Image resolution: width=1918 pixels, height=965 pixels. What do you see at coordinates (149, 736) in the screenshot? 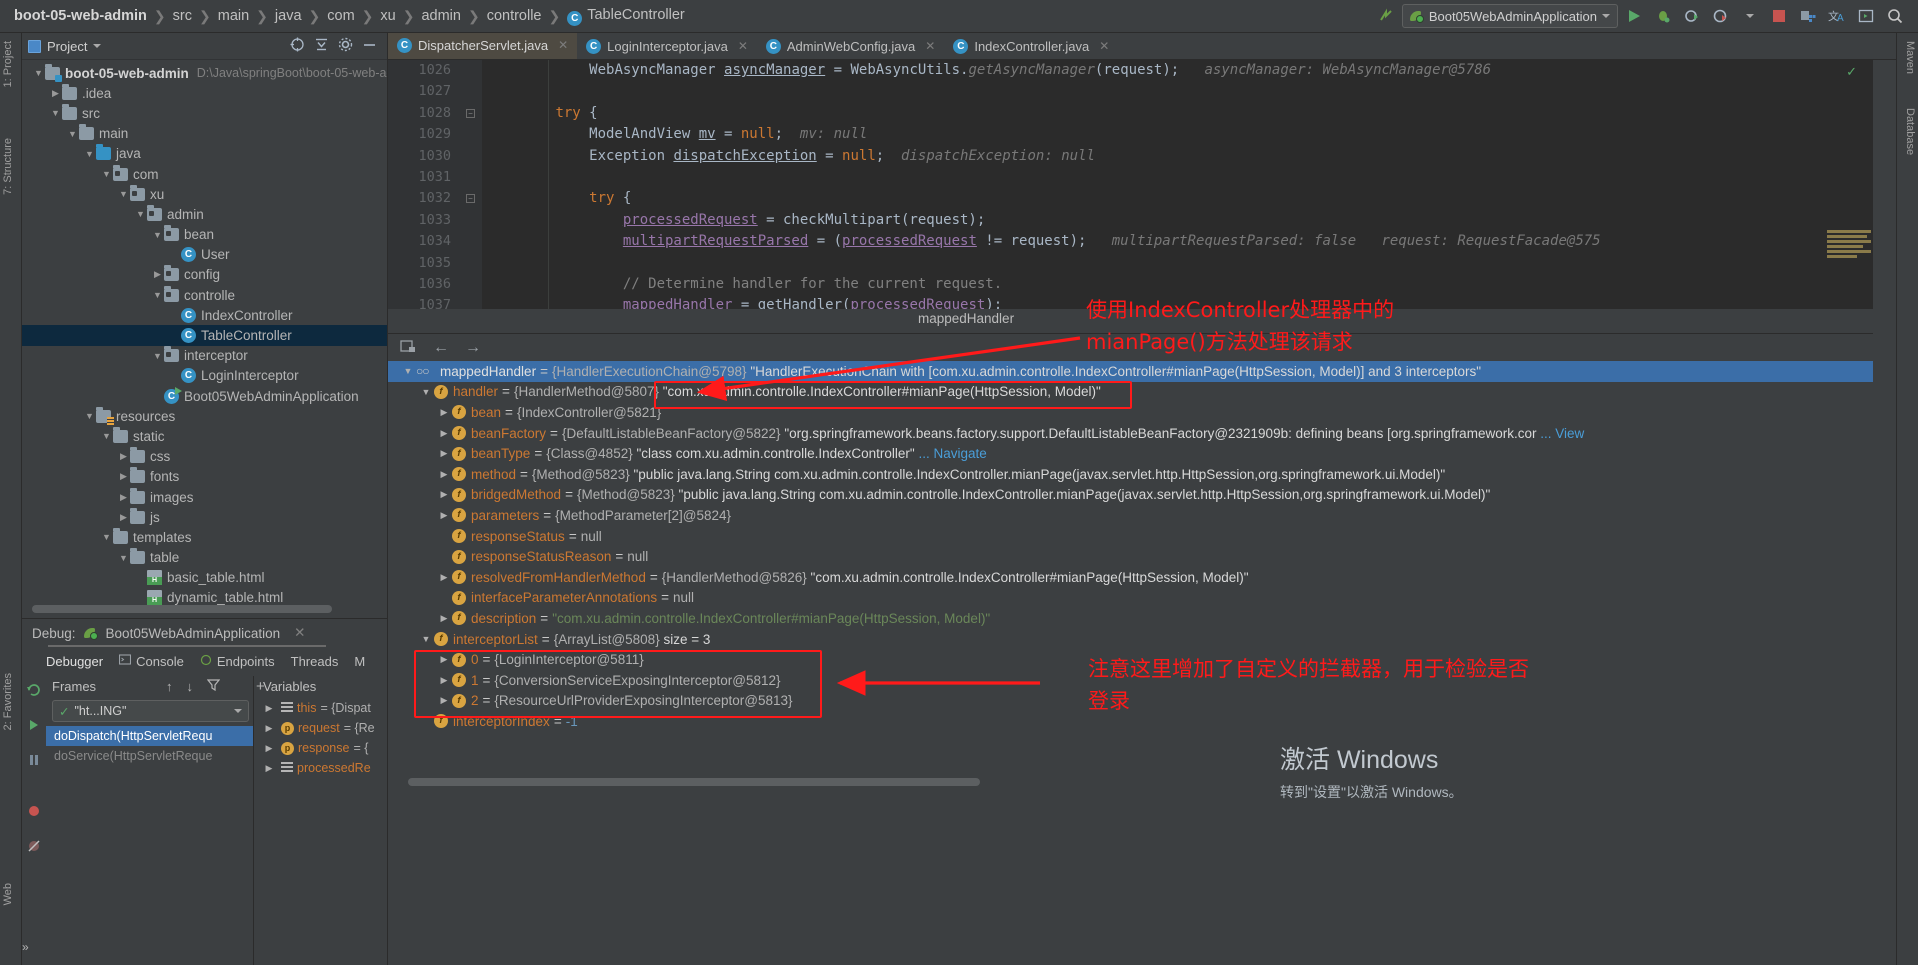
I see `stack-frame-row: doDispatch(HttpServletRequ` at bounding box center [149, 736].